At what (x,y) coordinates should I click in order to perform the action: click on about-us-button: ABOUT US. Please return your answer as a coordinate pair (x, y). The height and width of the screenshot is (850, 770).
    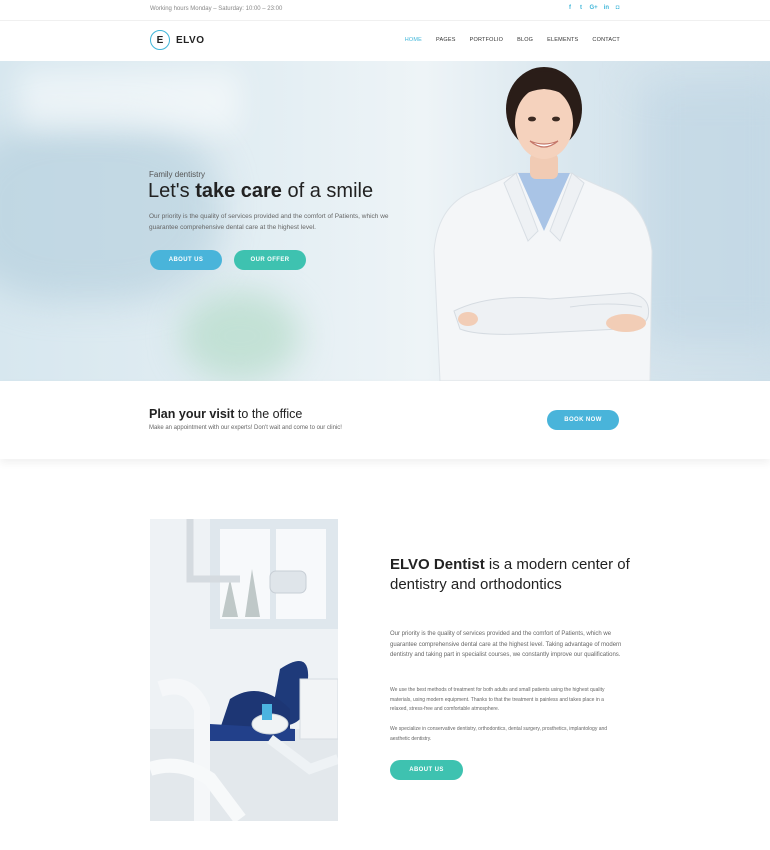
    Looking at the image, I should click on (186, 260).